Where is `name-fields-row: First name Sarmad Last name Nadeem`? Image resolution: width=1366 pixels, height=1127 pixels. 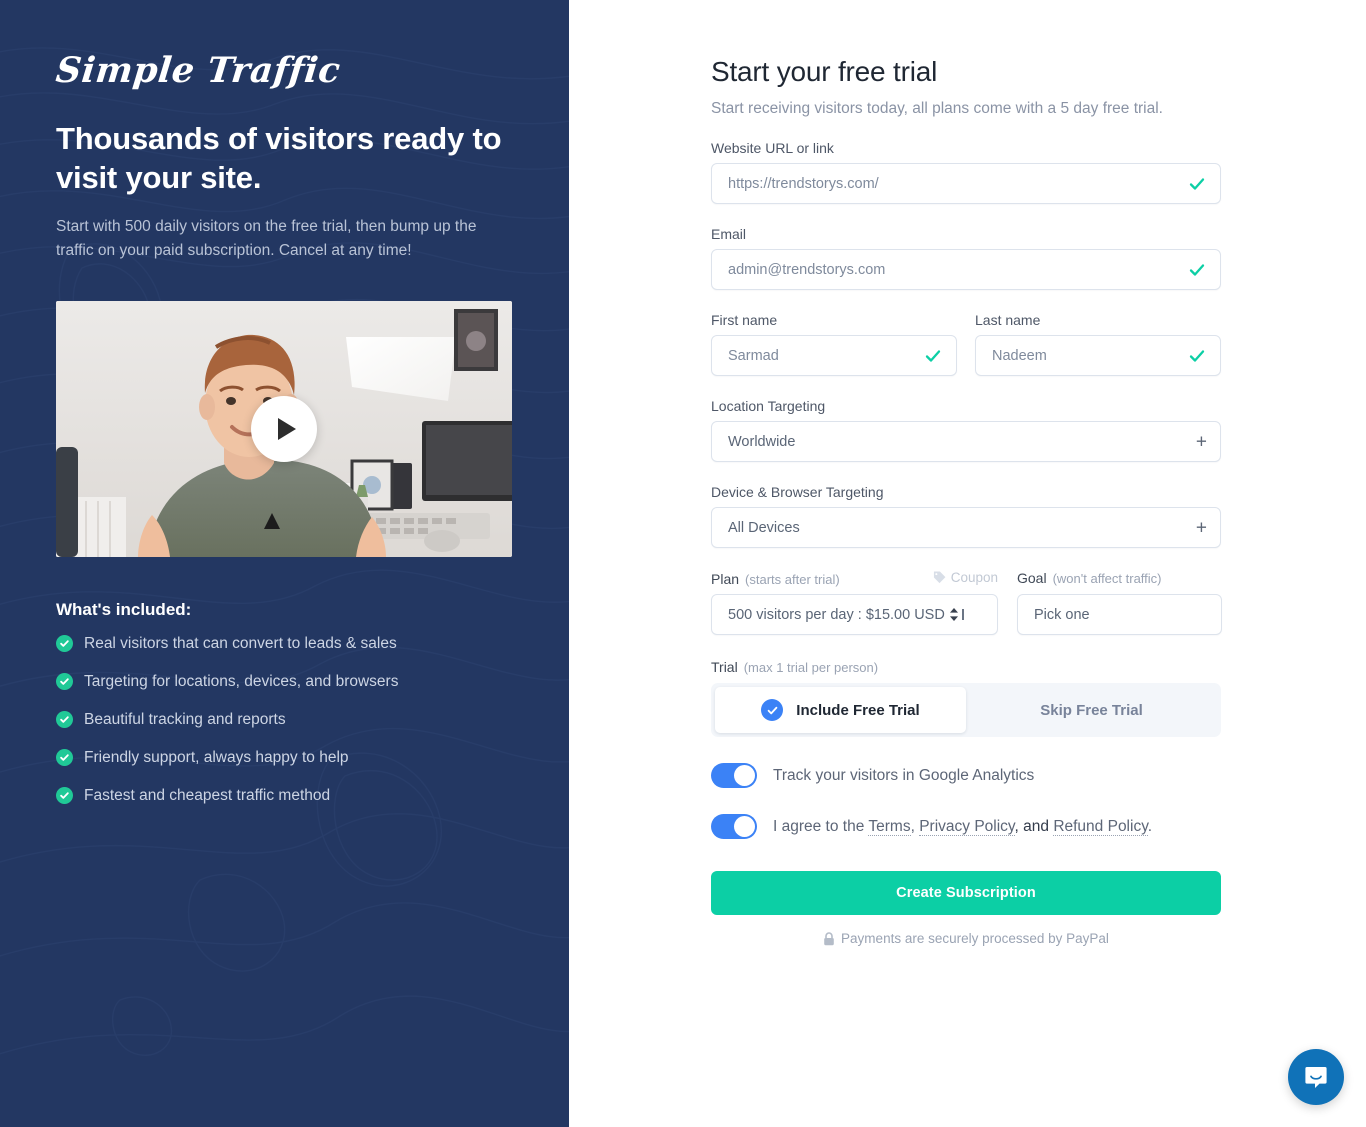 name-fields-row: First name Sarmad Last name Nadeem is located at coordinates (966, 344).